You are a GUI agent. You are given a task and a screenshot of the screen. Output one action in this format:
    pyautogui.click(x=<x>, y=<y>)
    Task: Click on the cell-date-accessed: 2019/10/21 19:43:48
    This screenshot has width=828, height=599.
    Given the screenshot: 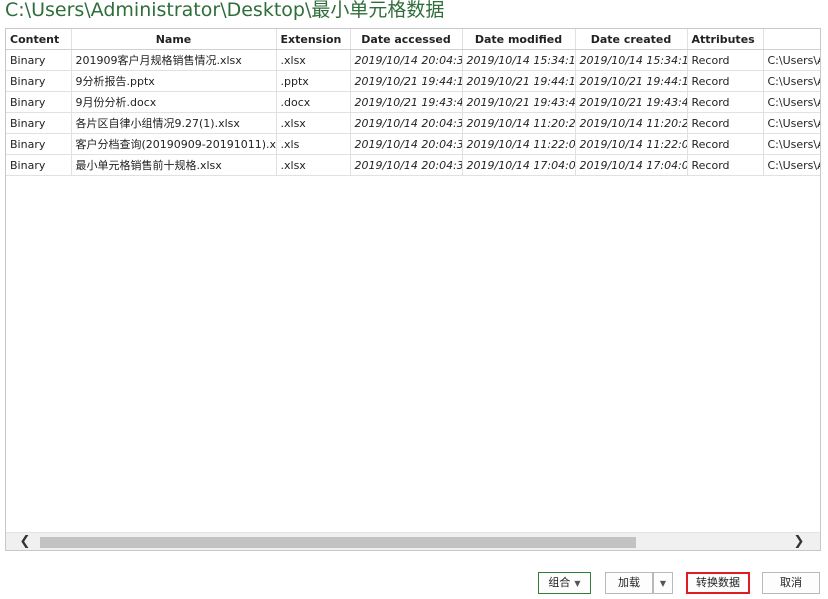 What is the action you would take?
    pyautogui.click(x=406, y=102)
    